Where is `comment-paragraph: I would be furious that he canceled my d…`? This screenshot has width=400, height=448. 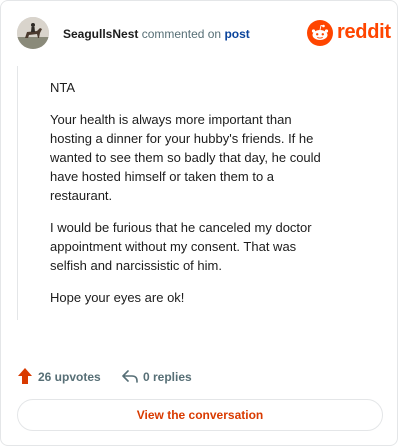
comment-paragraph: I would be furious that he canceled my d… is located at coordinates (181, 246).